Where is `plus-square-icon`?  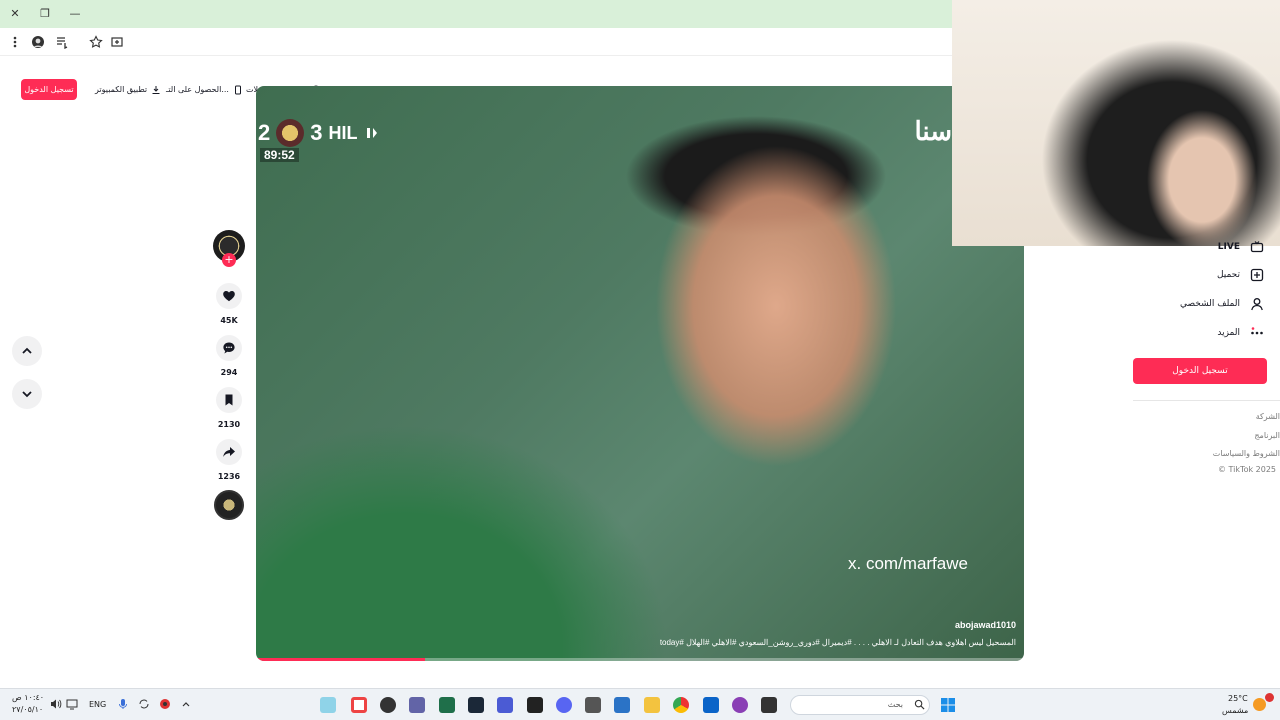
plus-square-icon is located at coordinates (1257, 275).